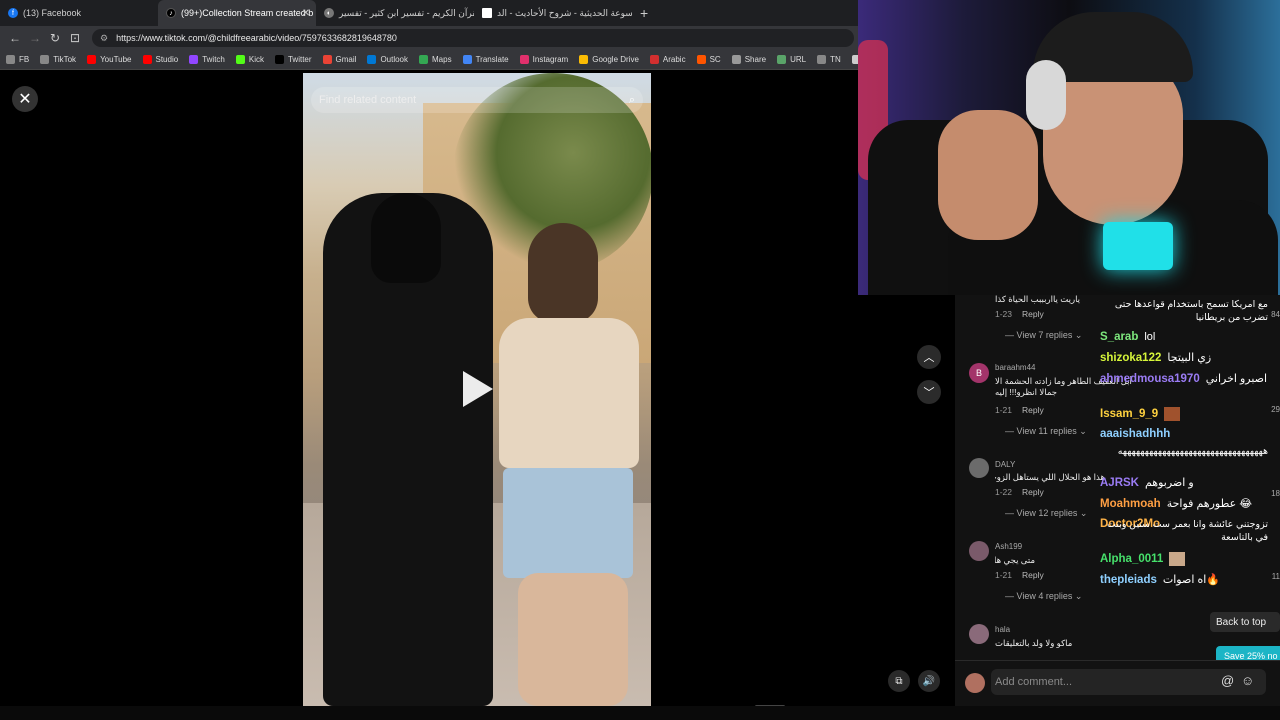 The height and width of the screenshot is (720, 1280). What do you see at coordinates (35, 38) in the screenshot?
I see `forward-arrow-icon: →` at bounding box center [35, 38].